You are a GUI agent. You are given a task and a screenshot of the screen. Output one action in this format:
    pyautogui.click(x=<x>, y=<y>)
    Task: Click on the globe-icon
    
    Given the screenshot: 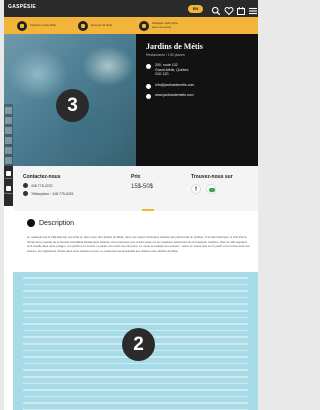 What is the action you would take?
    pyautogui.click(x=148, y=96)
    